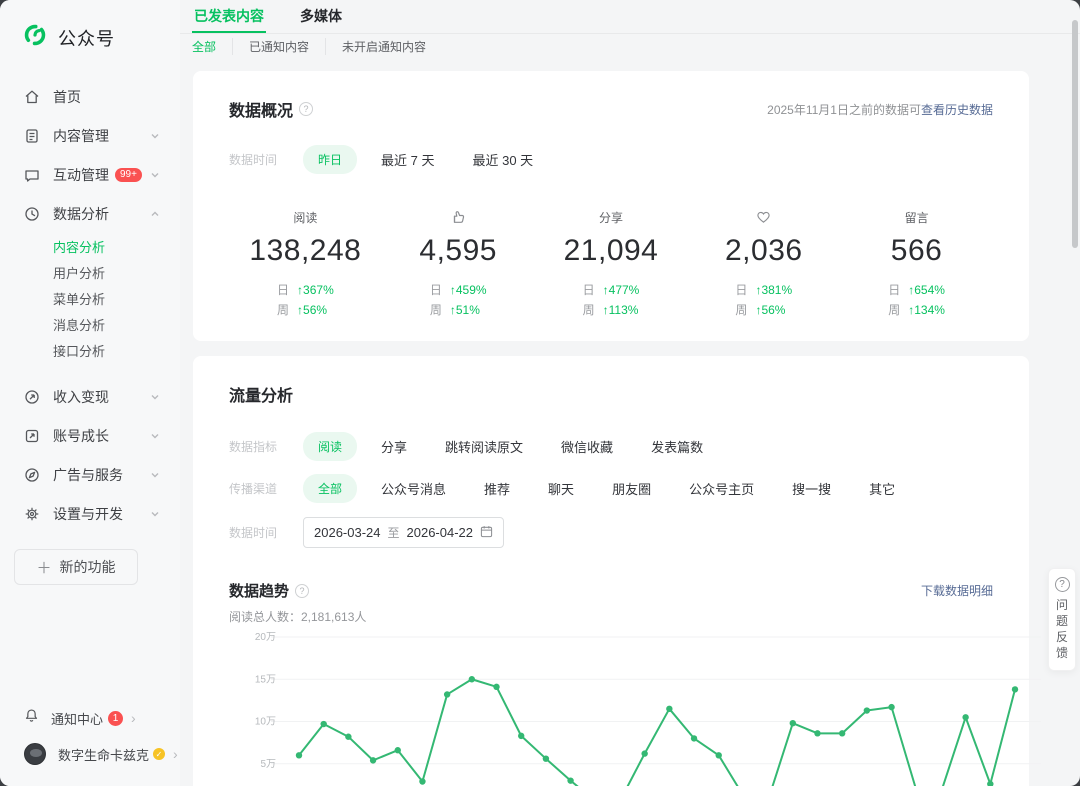 The height and width of the screenshot is (786, 1080). Describe the element at coordinates (253, 447) in the screenshot. I see `metric-label: 数据指标` at that location.